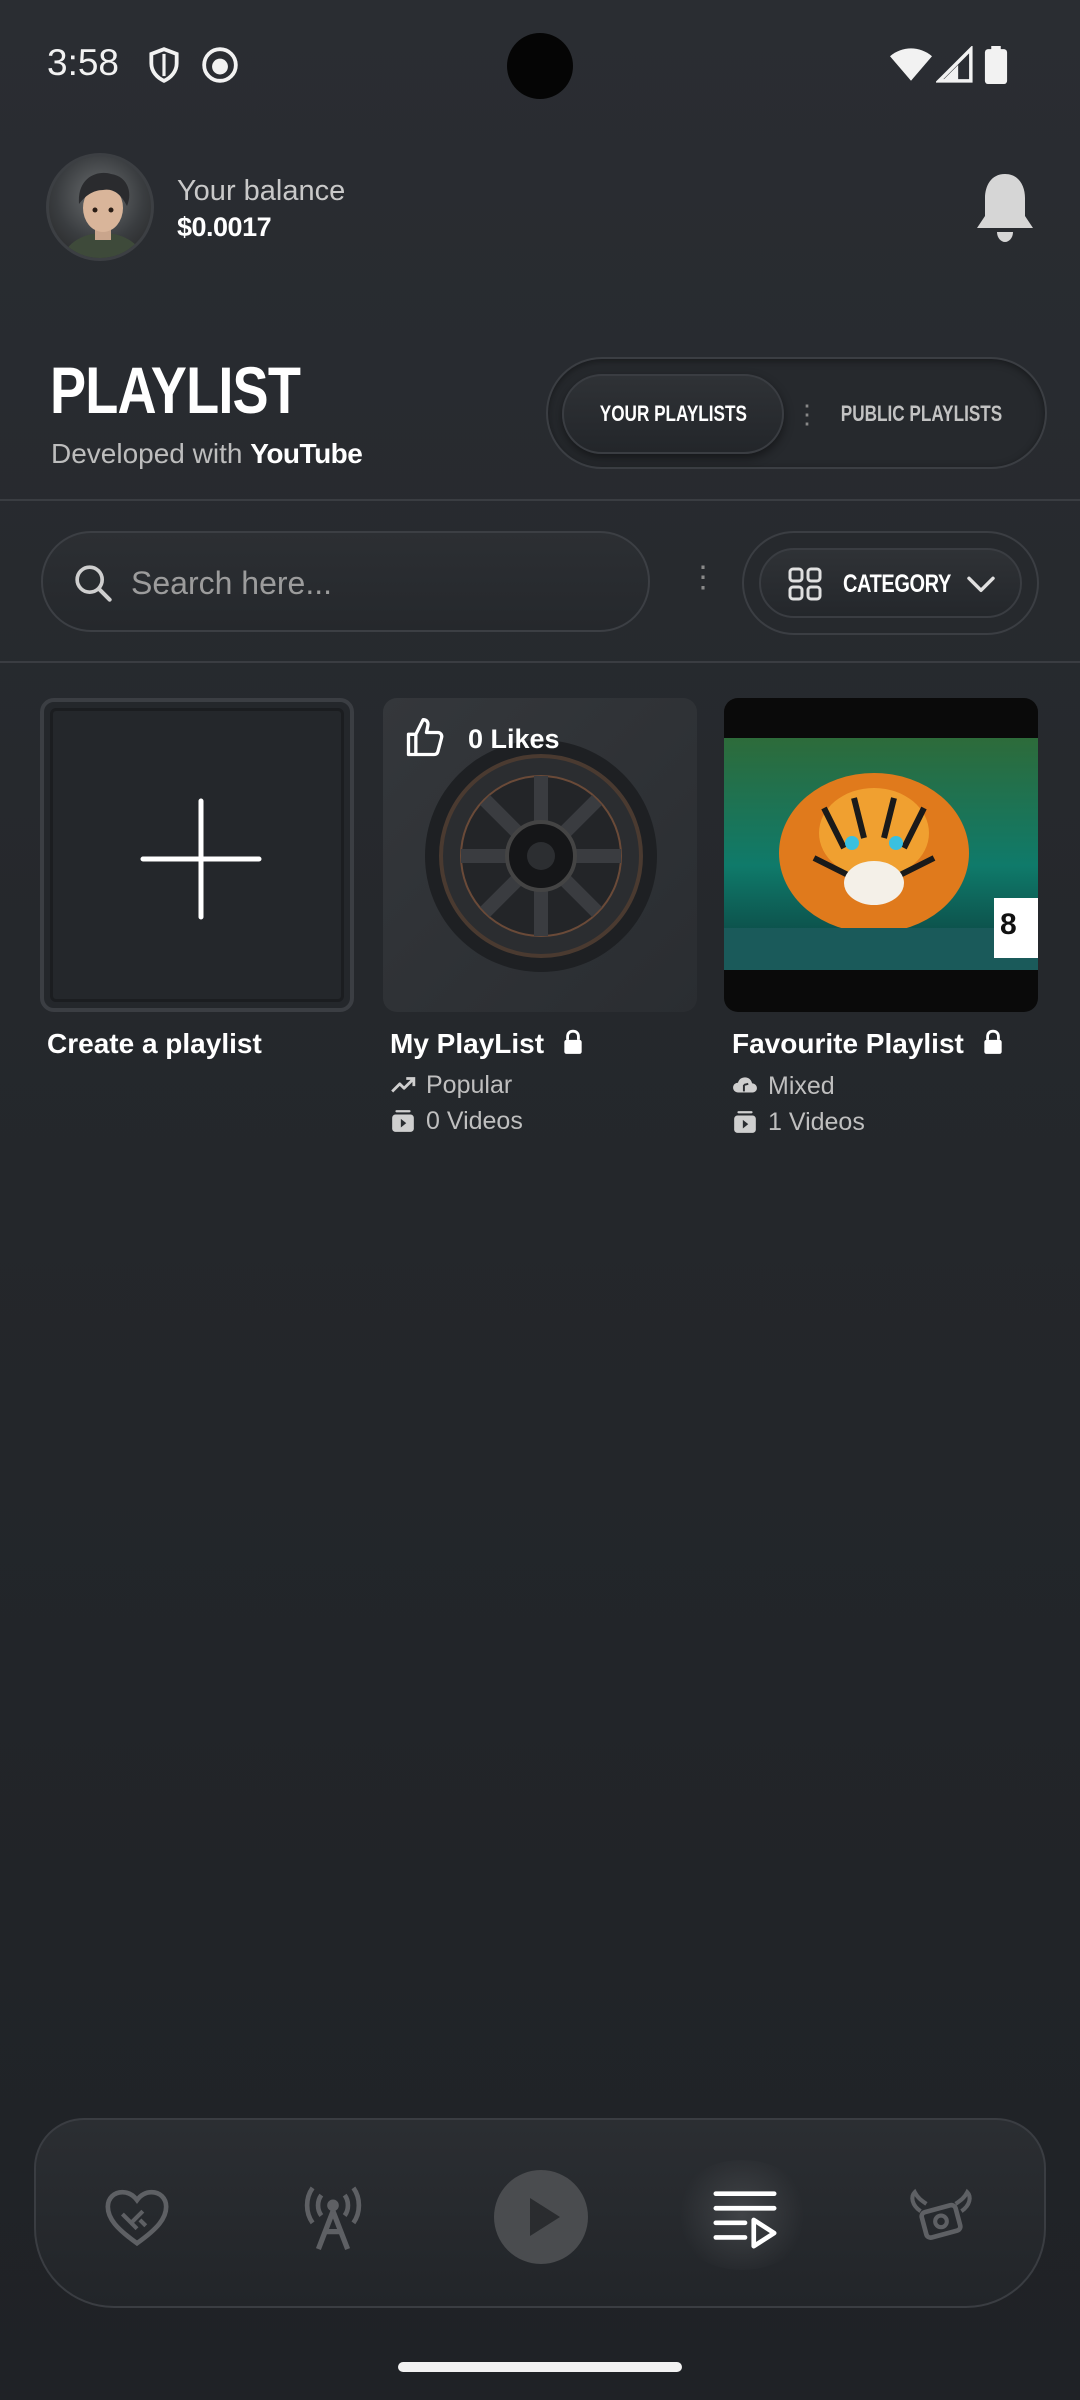  Describe the element at coordinates (996, 65) in the screenshot. I see `battery-icon` at that location.